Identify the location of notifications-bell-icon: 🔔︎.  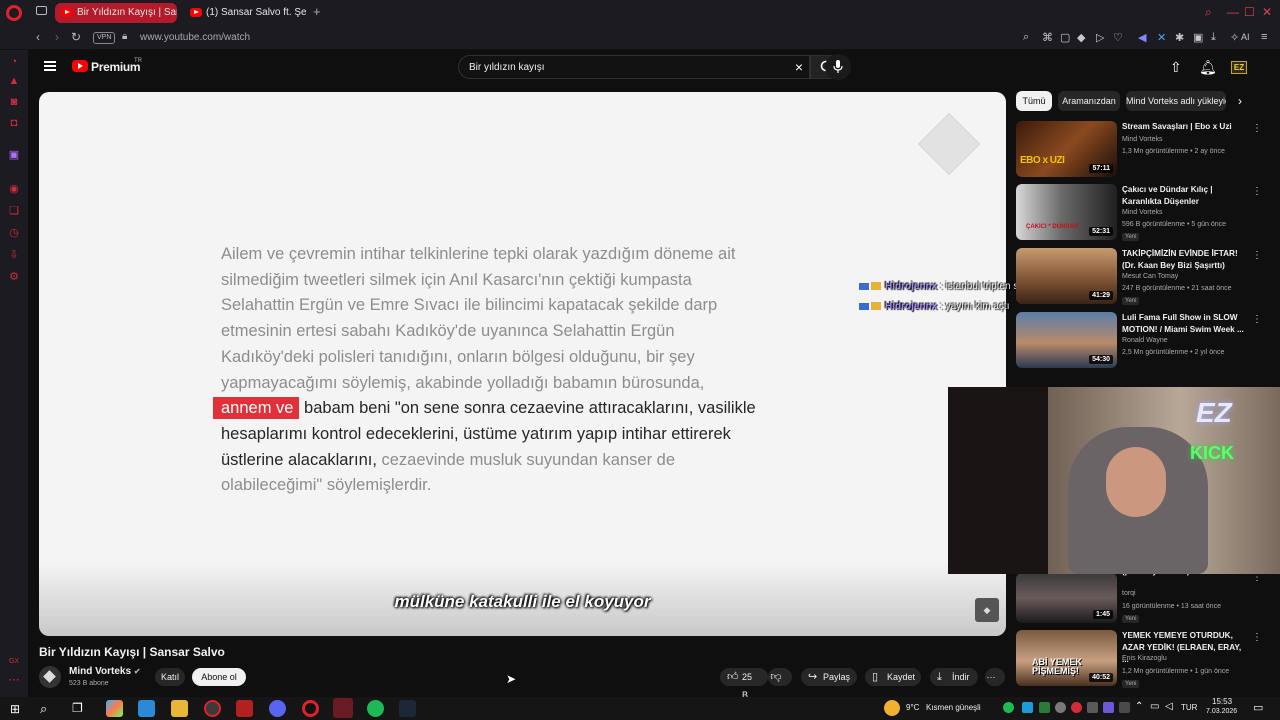
(1208, 67).